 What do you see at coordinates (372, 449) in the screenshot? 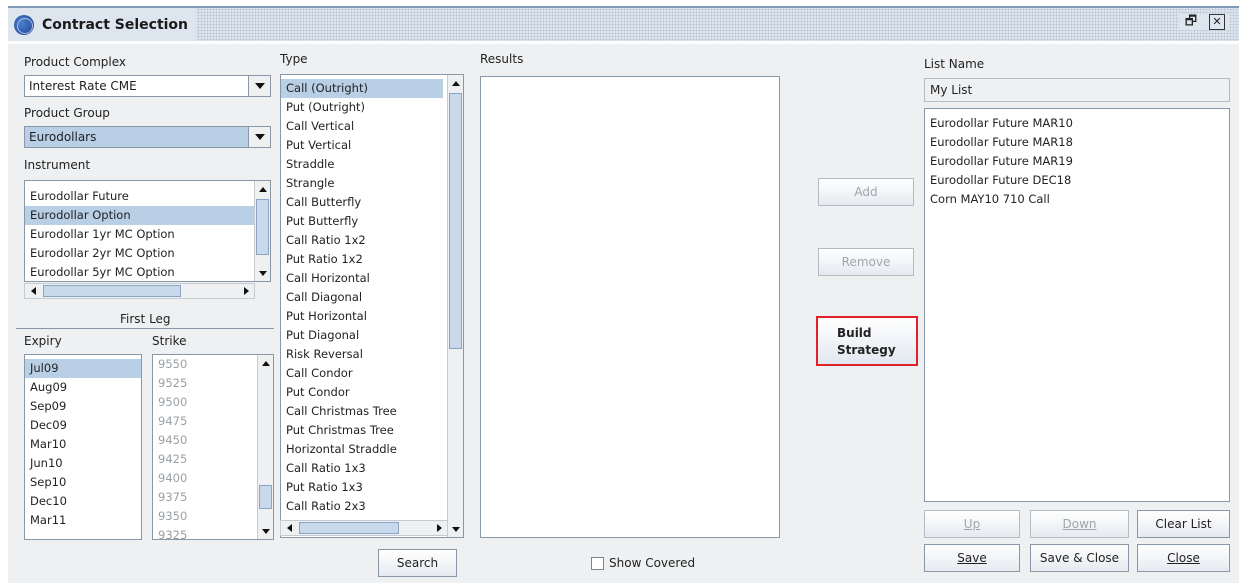
I see `list-item: Horizontal Straddle` at bounding box center [372, 449].